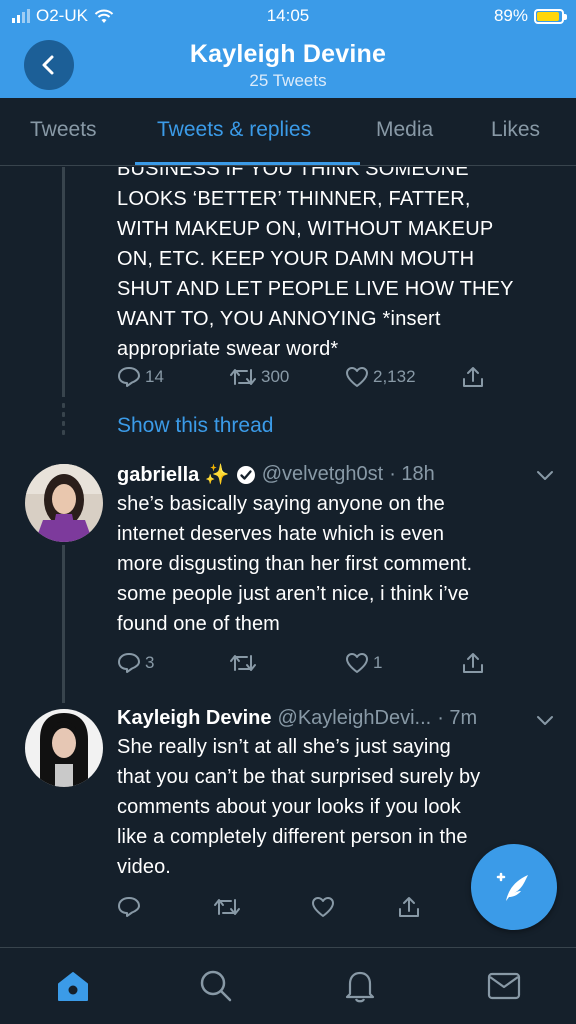  I want to click on nav-search, so click(216, 988).